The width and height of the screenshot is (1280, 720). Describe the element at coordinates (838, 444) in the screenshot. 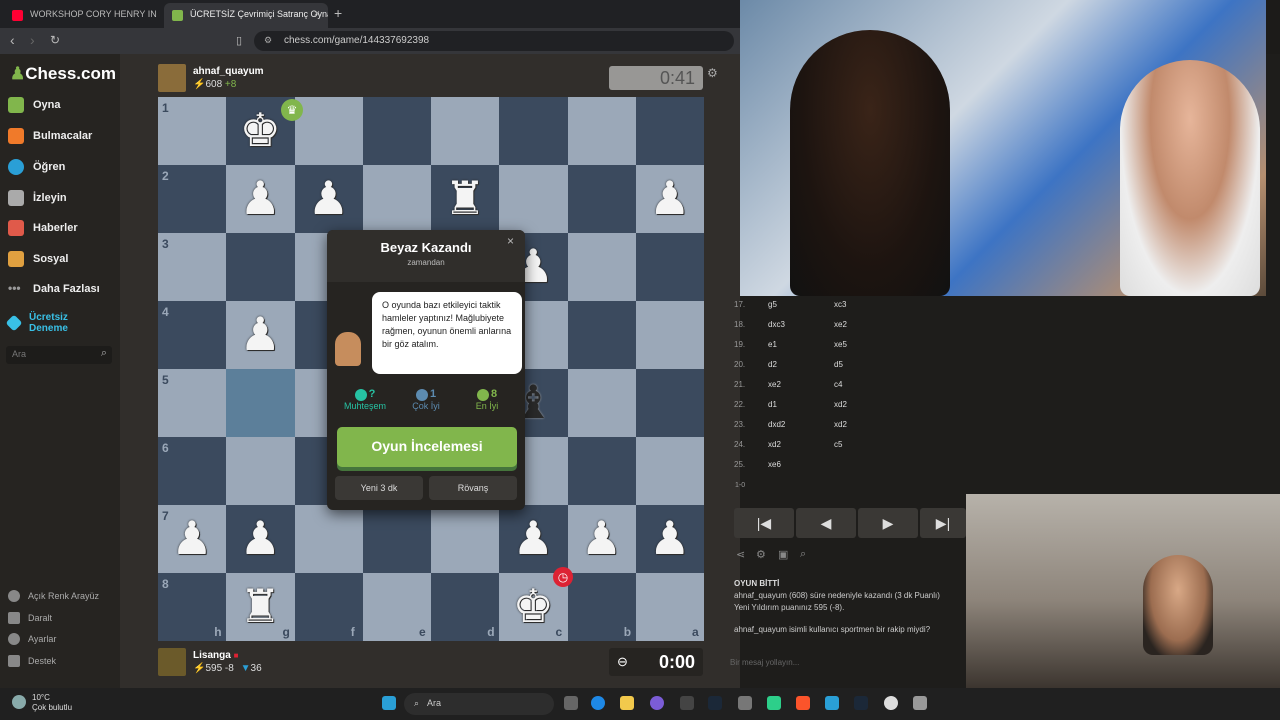

I see `black-move: c5` at that location.